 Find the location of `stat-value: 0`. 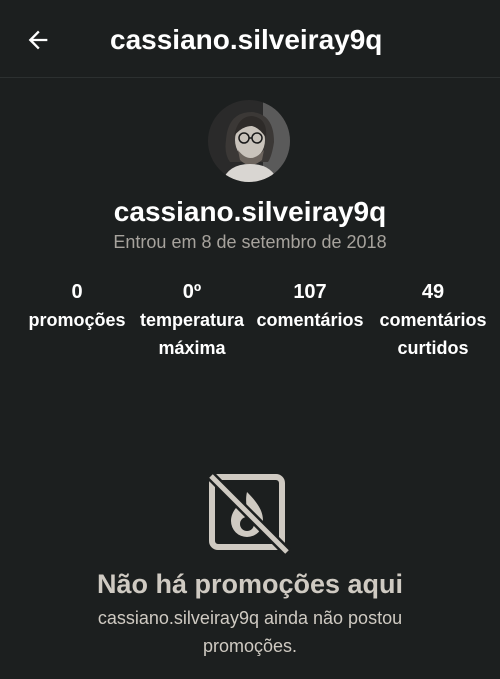

stat-value: 0 is located at coordinates (77, 292).